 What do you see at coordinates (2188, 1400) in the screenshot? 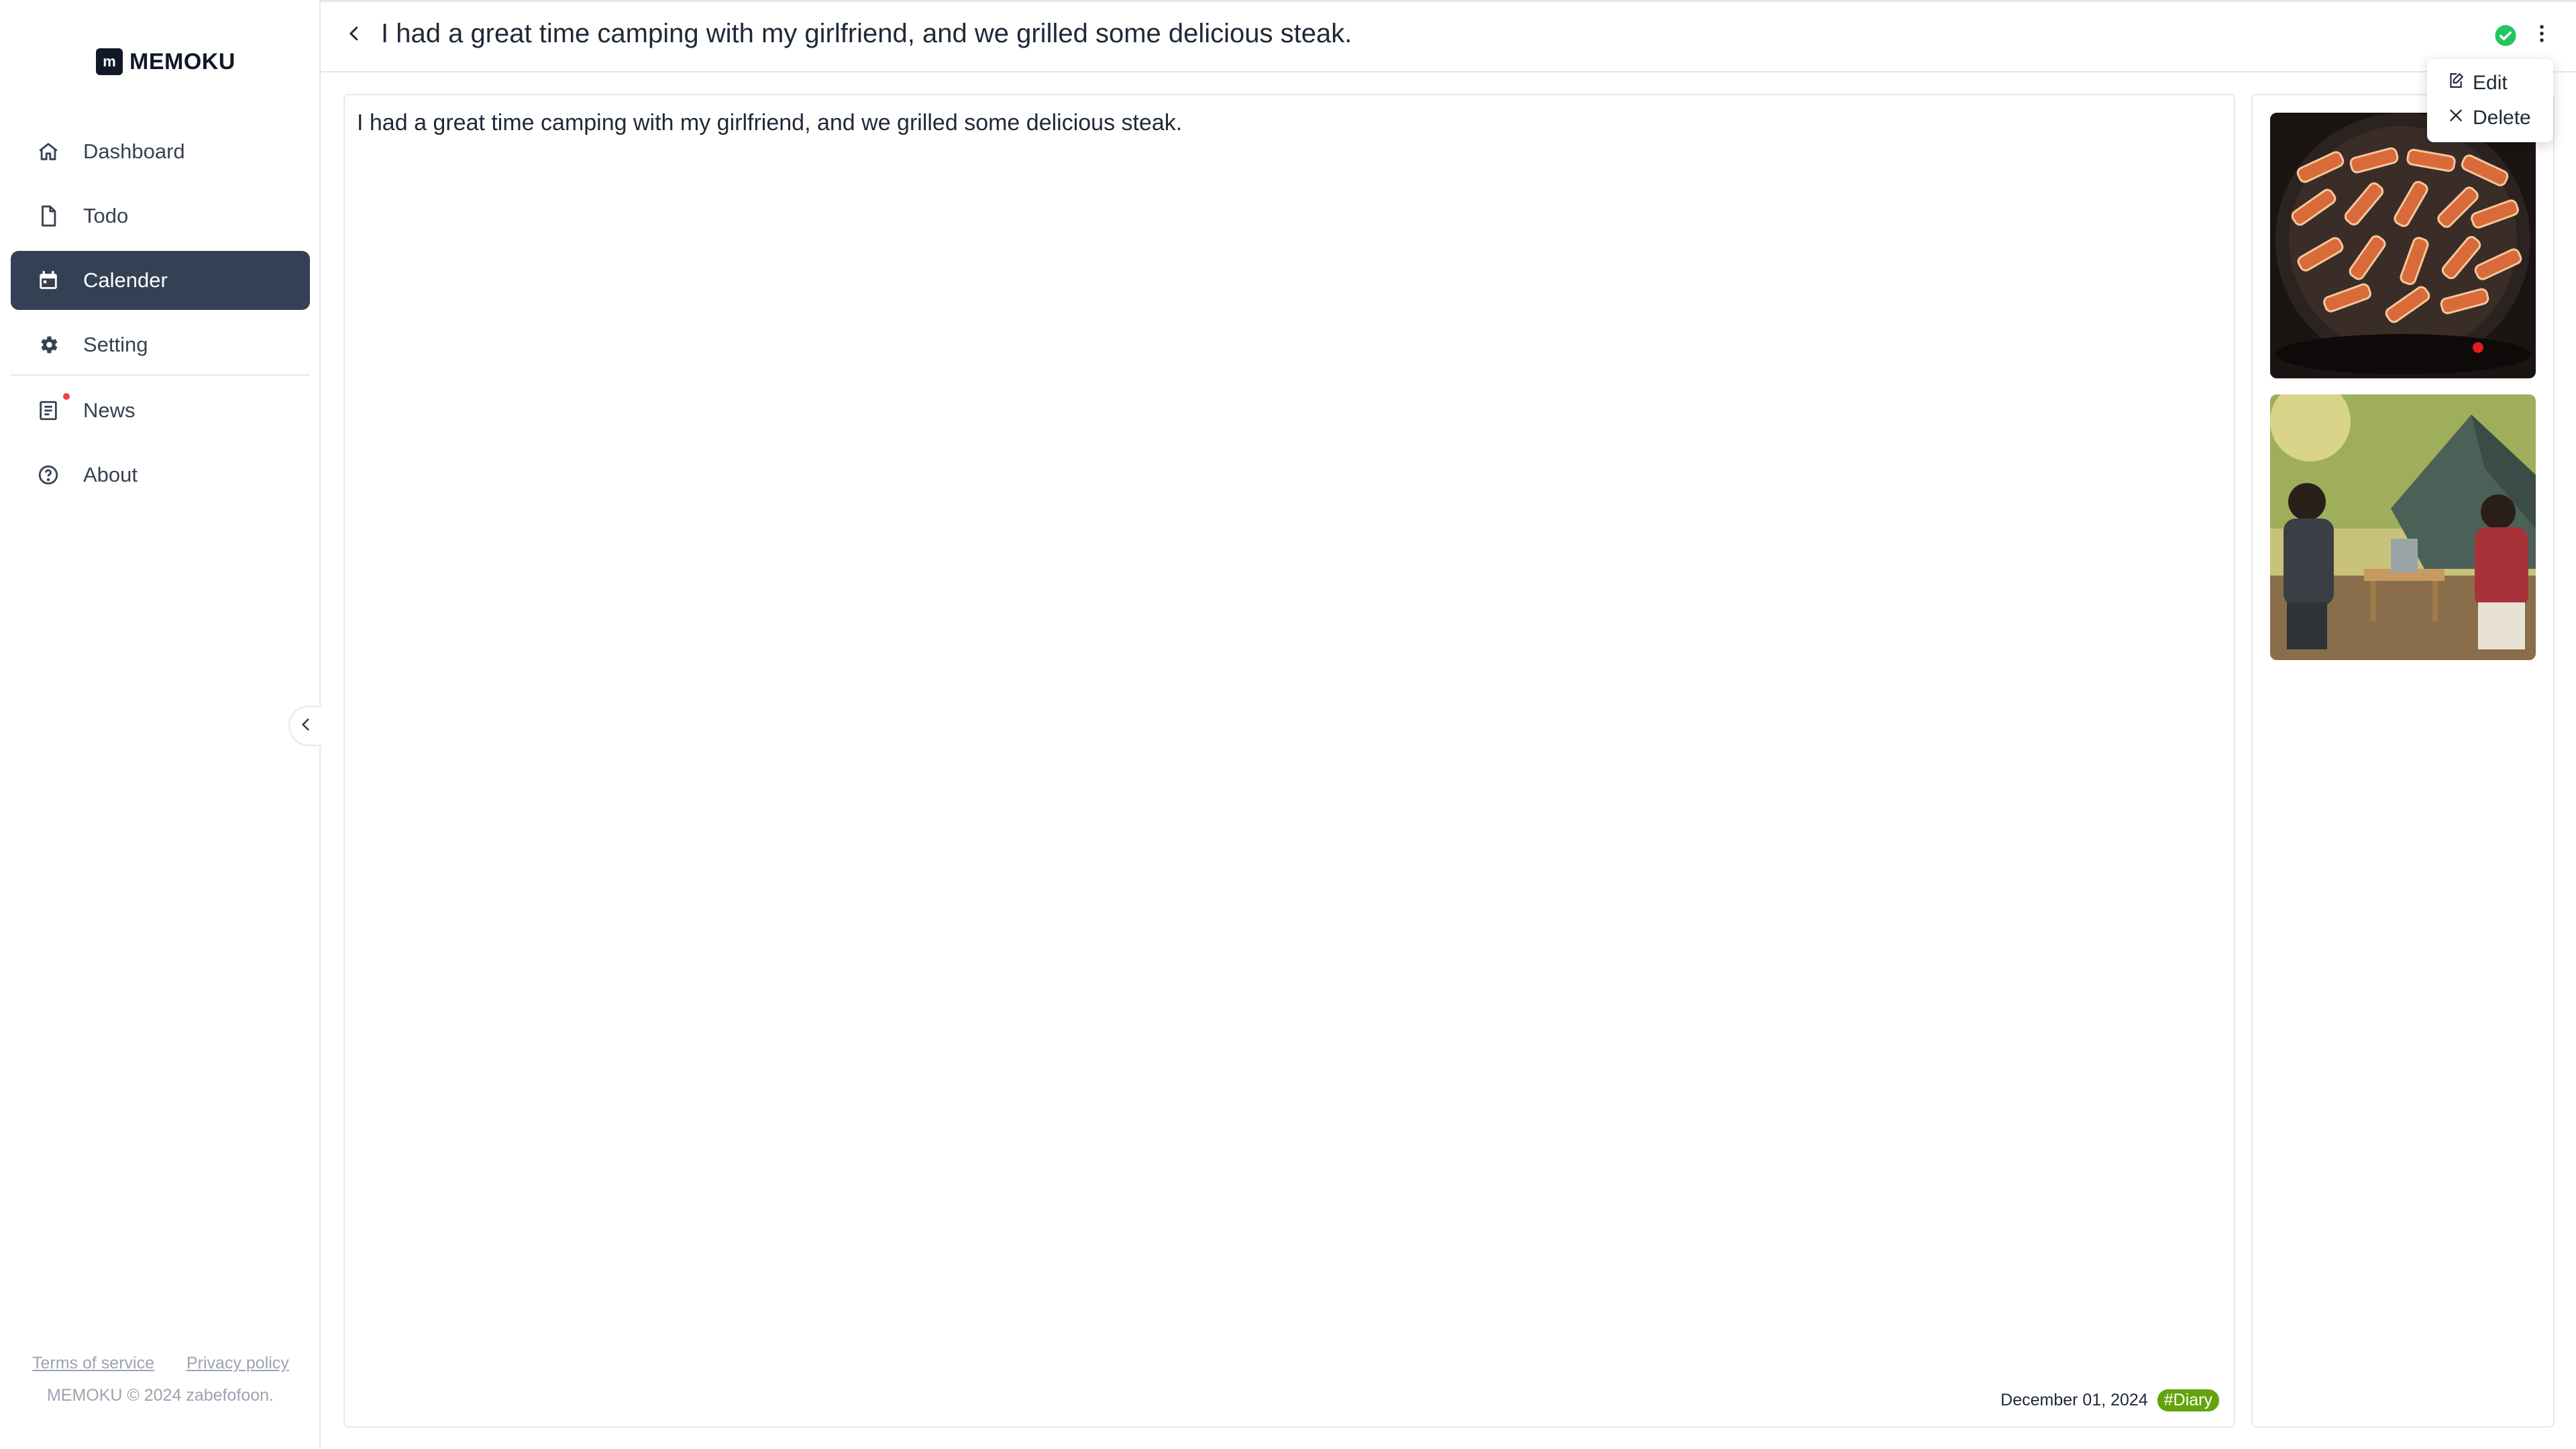
I see `entry-tag: #Diary` at bounding box center [2188, 1400].